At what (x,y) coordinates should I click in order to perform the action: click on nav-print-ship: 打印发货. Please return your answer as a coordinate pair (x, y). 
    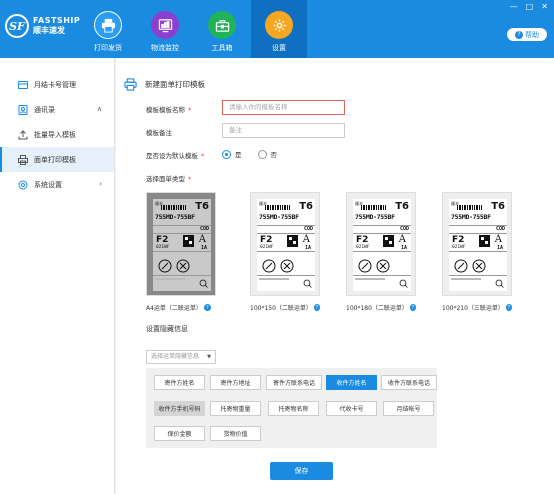
    Looking at the image, I should click on (108, 29).